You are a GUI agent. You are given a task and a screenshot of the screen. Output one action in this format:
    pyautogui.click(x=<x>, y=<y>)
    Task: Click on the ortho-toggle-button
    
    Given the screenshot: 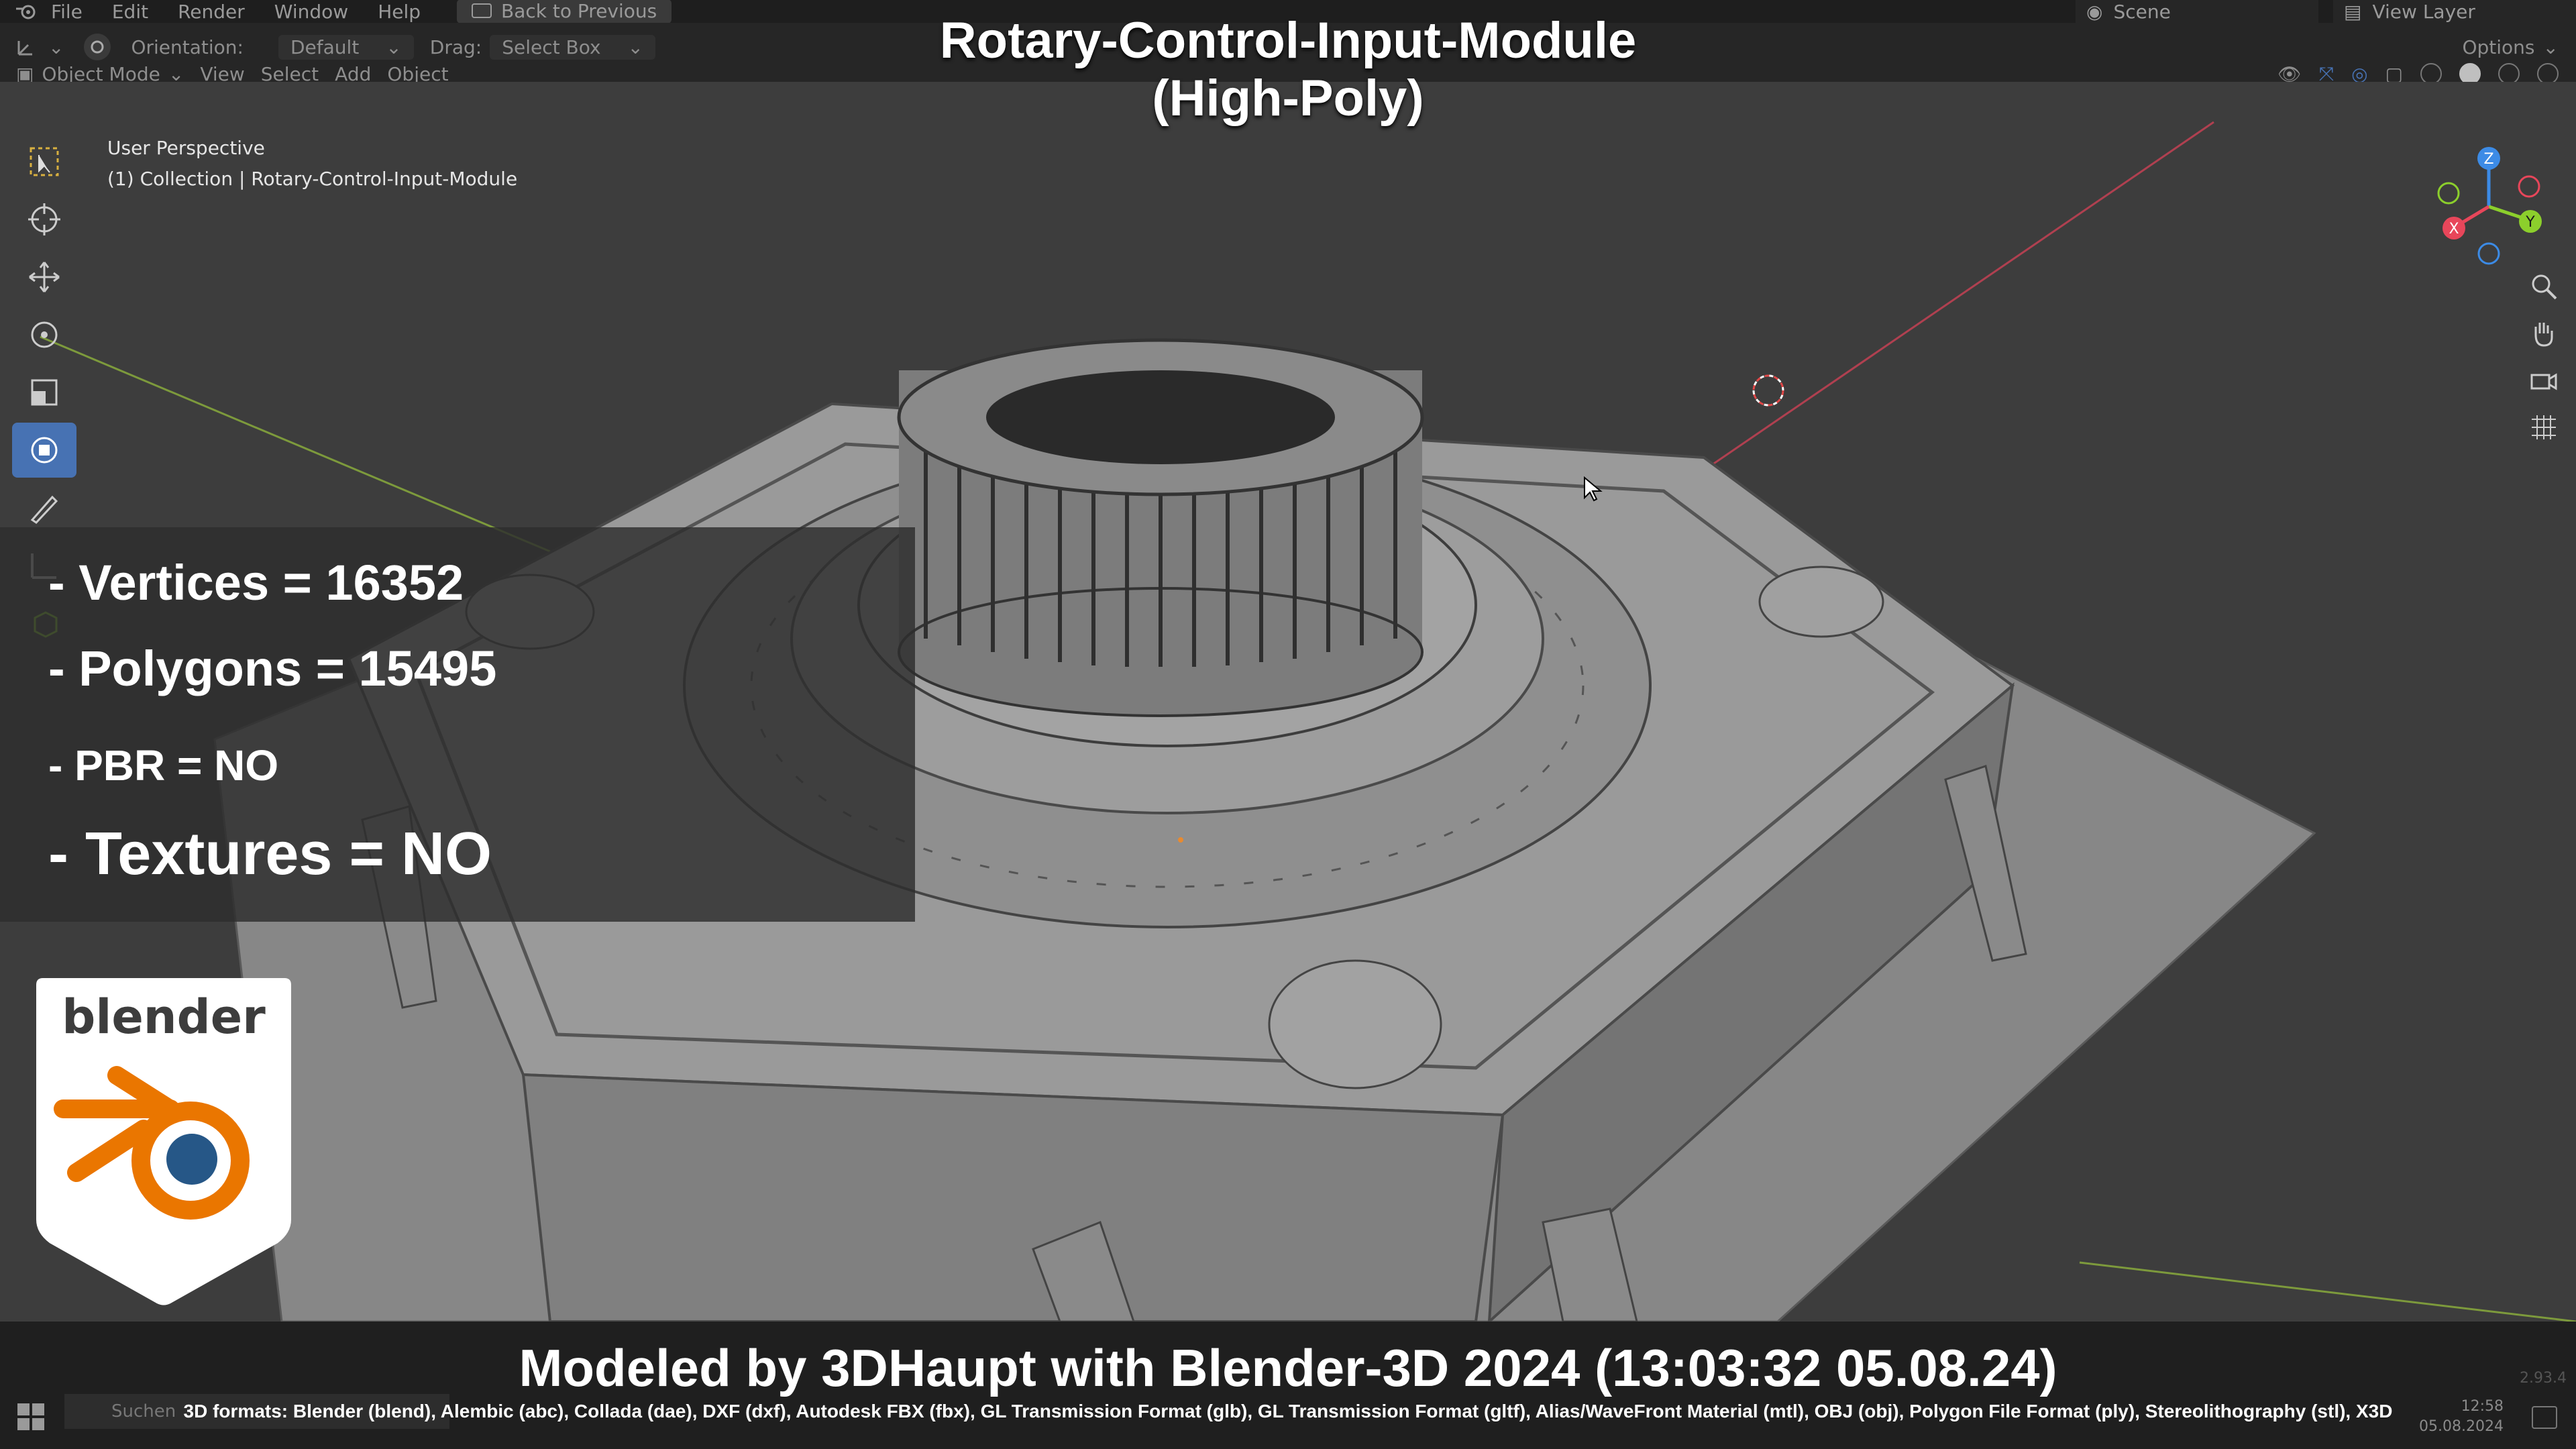 What is the action you would take?
    pyautogui.click(x=2543, y=427)
    